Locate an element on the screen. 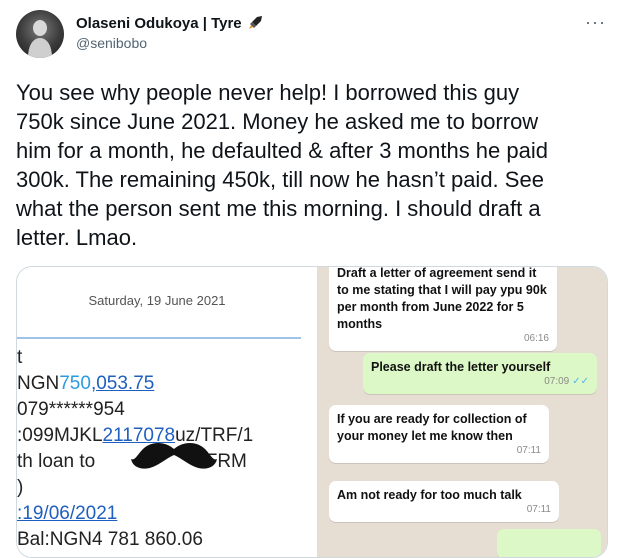 Image resolution: width=622 pixels, height=558 pixels. narration-prefix: th loan to is located at coordinates (59, 461).